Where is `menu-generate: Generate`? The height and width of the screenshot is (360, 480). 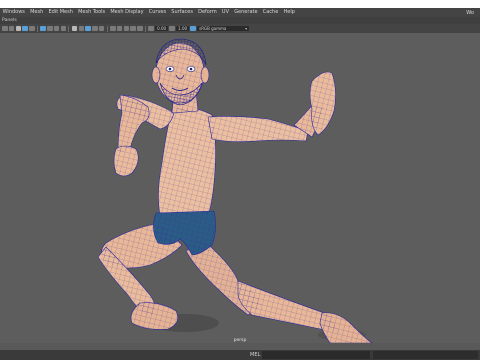 menu-generate: Generate is located at coordinates (246, 12).